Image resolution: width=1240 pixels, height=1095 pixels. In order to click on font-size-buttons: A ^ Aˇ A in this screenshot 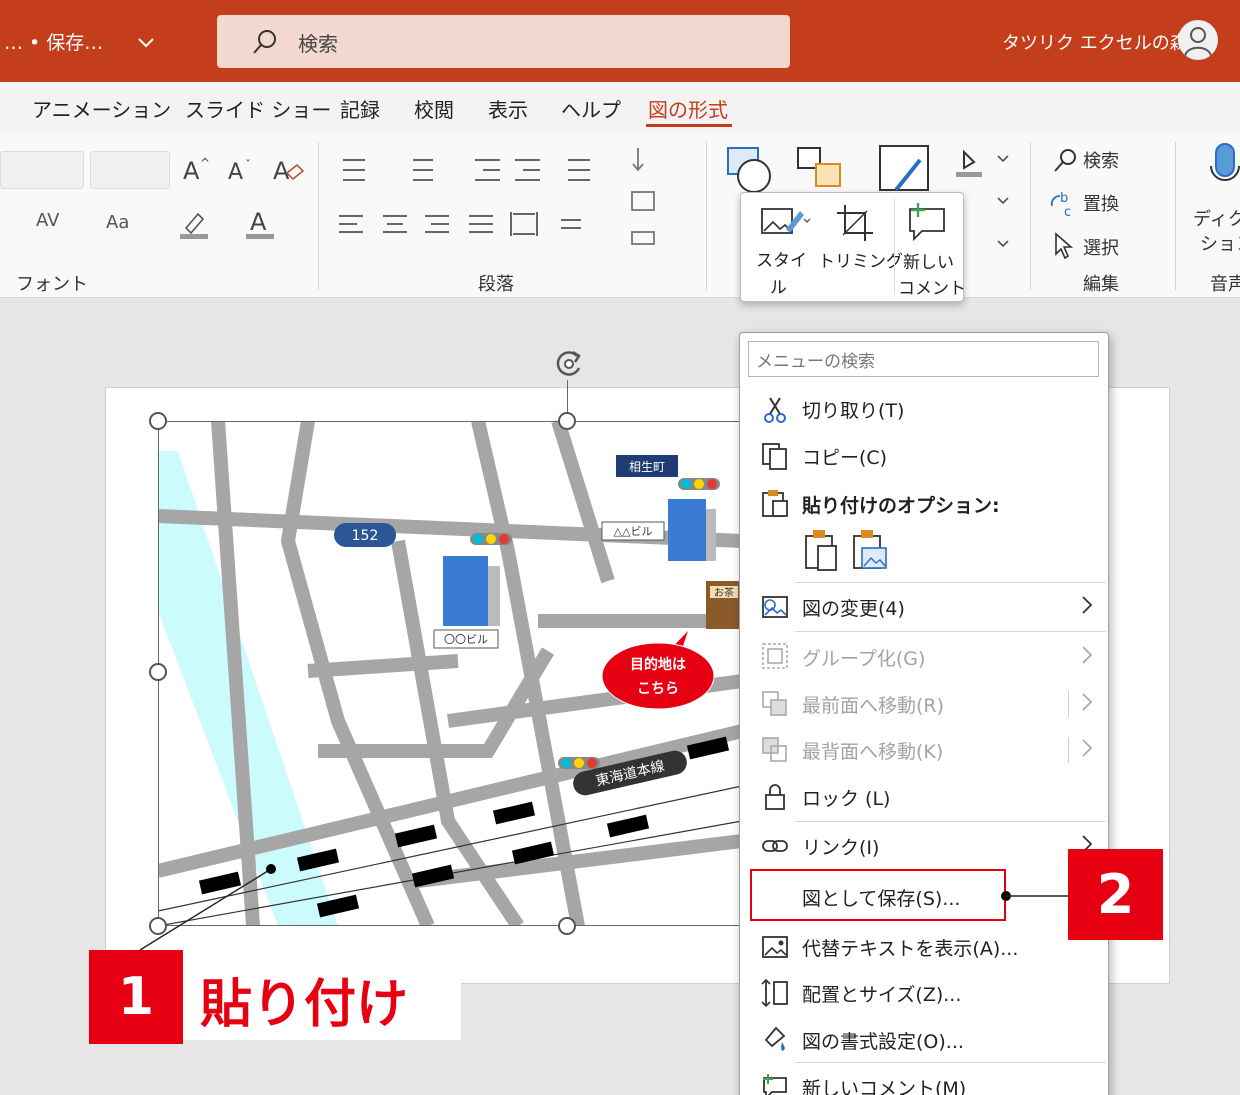, I will do `click(248, 170)`.